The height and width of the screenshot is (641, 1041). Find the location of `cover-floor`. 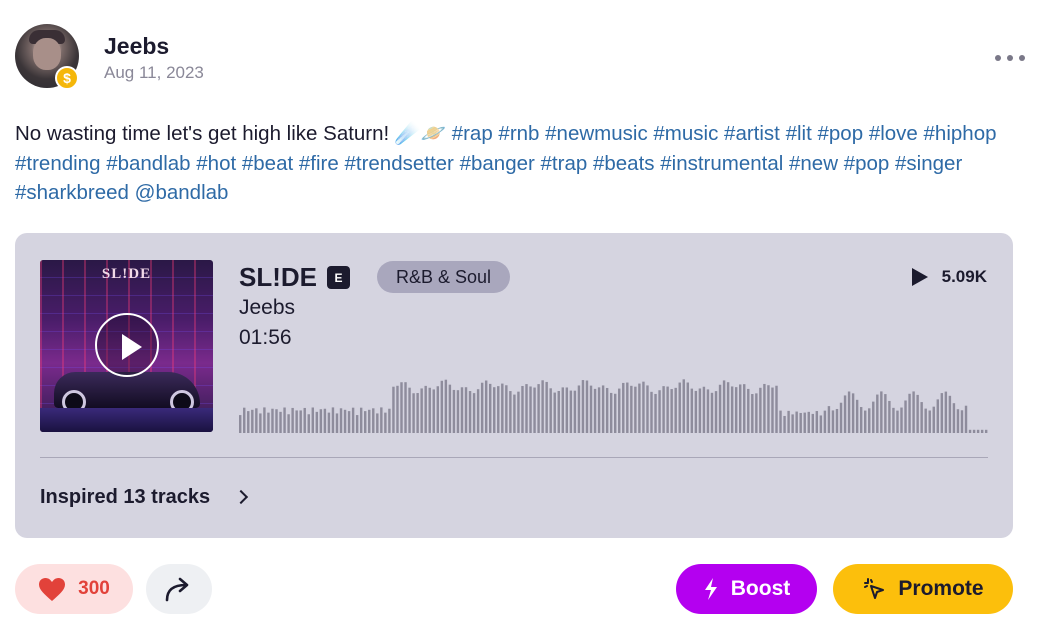

cover-floor is located at coordinates (126, 420).